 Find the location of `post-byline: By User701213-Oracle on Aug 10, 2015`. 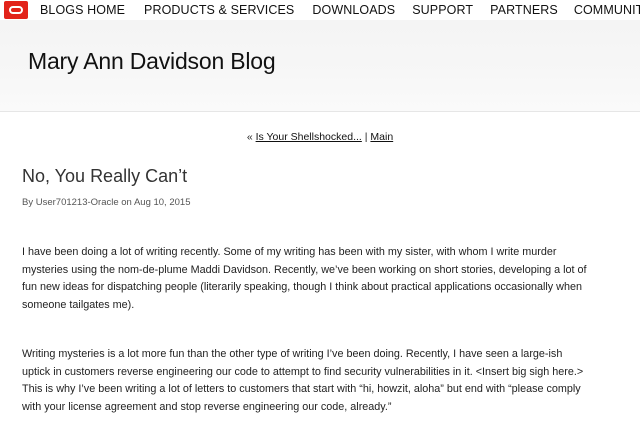

post-byline: By User701213-Oracle on Aug 10, 2015 is located at coordinates (106, 202).